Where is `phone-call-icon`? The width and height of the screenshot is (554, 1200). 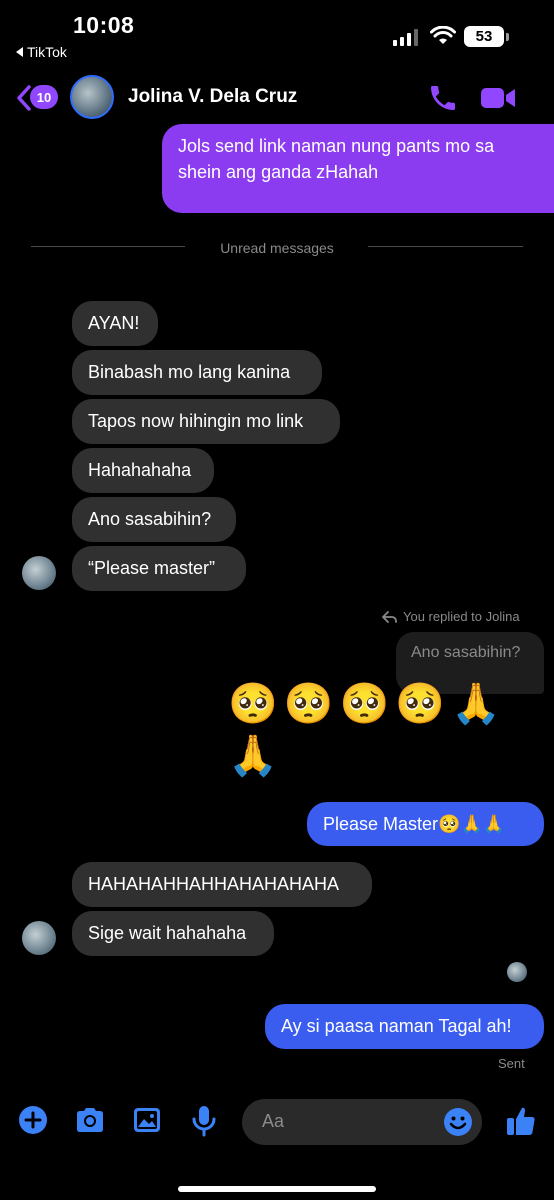
phone-call-icon is located at coordinates (443, 98).